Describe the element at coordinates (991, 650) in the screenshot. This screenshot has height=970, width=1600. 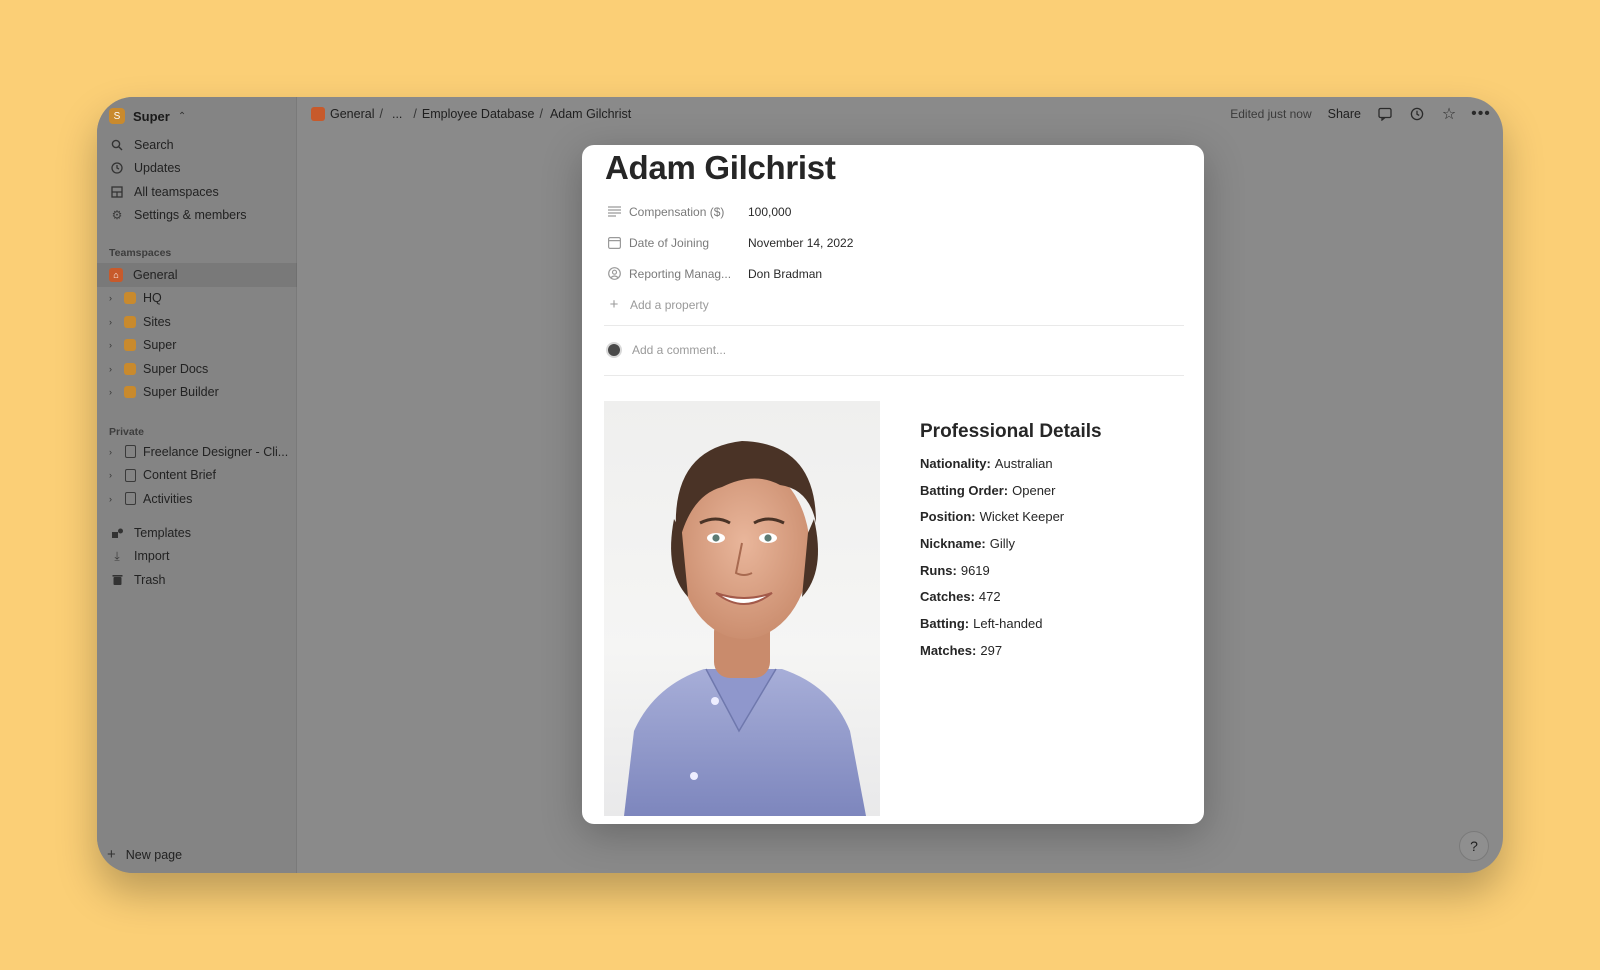
I see `detail-value: 297` at that location.